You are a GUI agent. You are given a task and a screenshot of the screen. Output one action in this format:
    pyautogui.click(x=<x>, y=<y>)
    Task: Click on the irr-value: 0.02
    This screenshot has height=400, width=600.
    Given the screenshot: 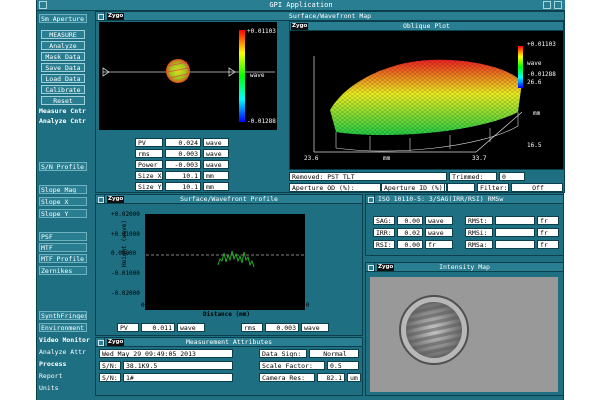 What is the action you would take?
    pyautogui.click(x=410, y=232)
    